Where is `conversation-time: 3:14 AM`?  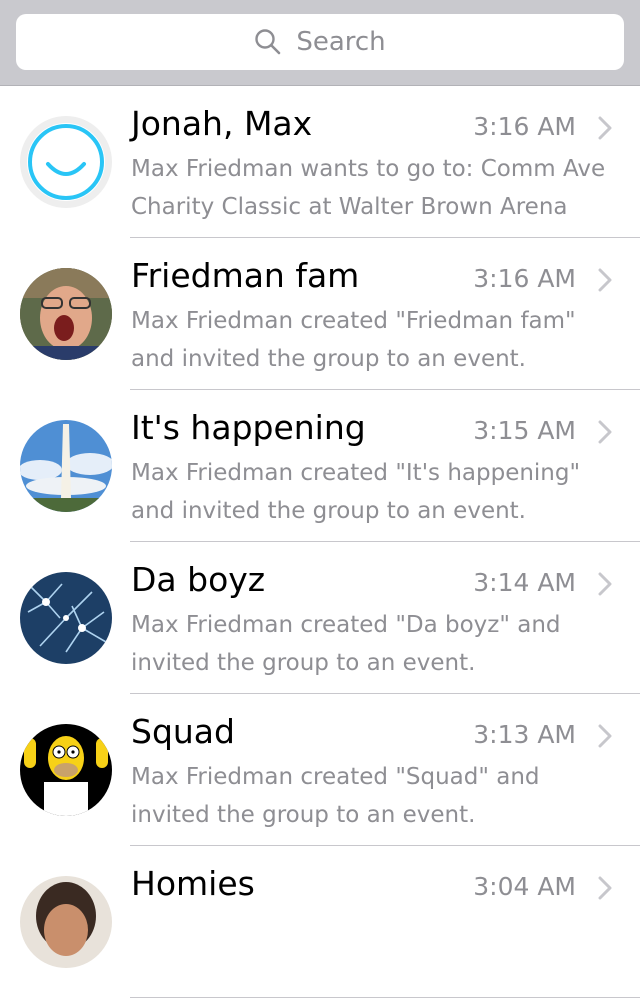 conversation-time: 3:14 AM is located at coordinates (524, 582).